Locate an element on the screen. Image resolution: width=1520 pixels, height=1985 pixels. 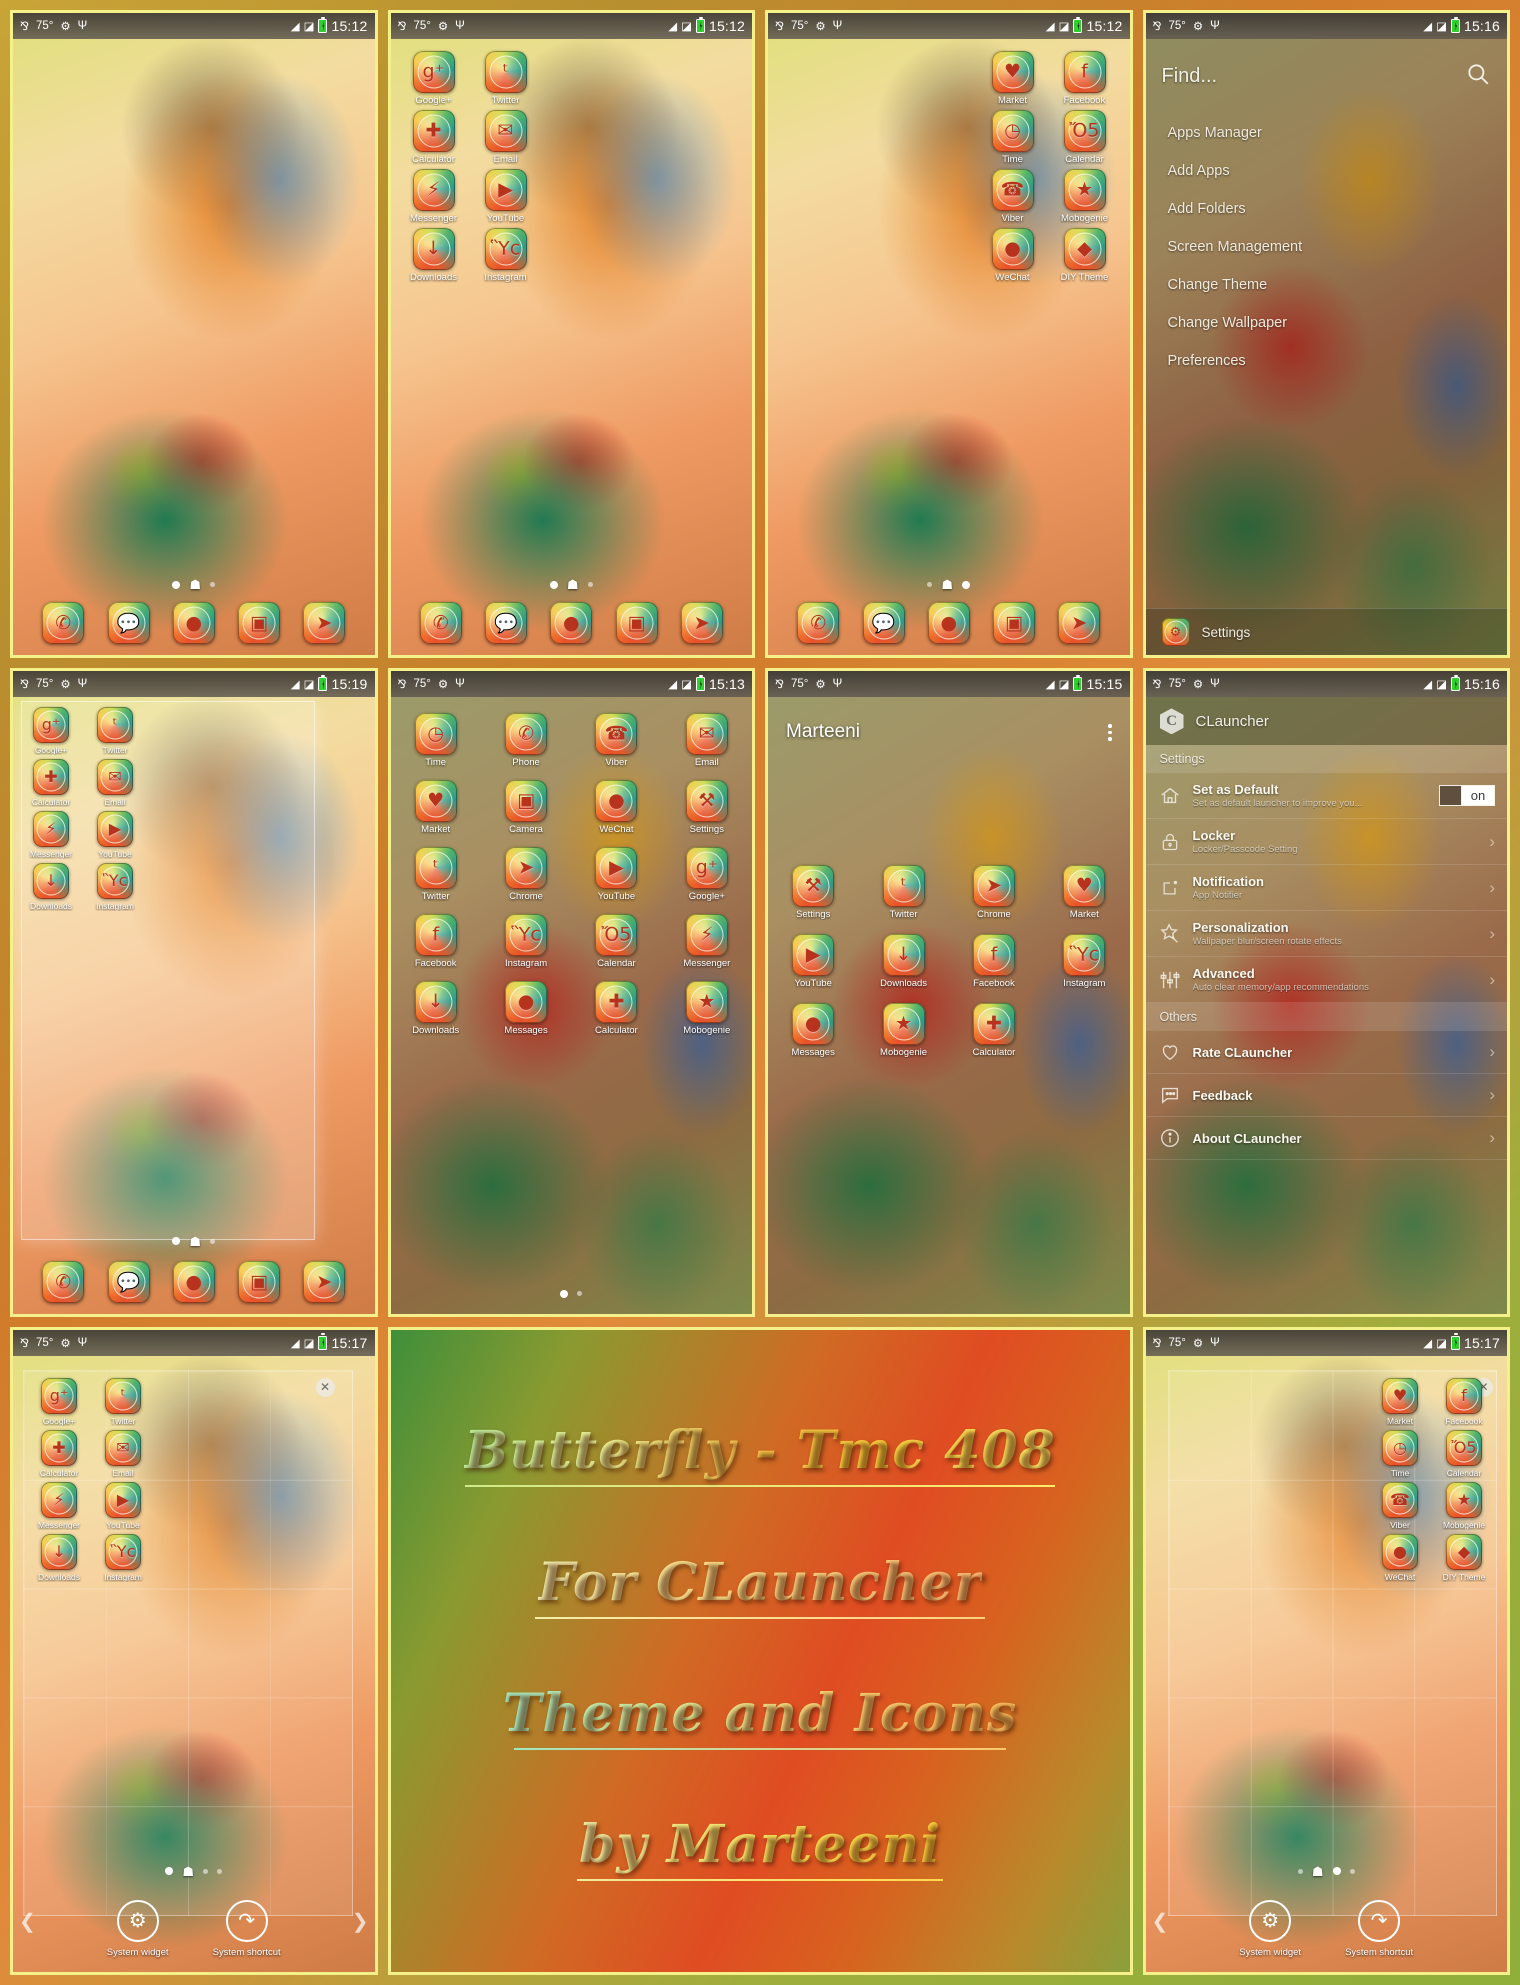
toggle-set-as-default: on is located at coordinates (1467, 796).